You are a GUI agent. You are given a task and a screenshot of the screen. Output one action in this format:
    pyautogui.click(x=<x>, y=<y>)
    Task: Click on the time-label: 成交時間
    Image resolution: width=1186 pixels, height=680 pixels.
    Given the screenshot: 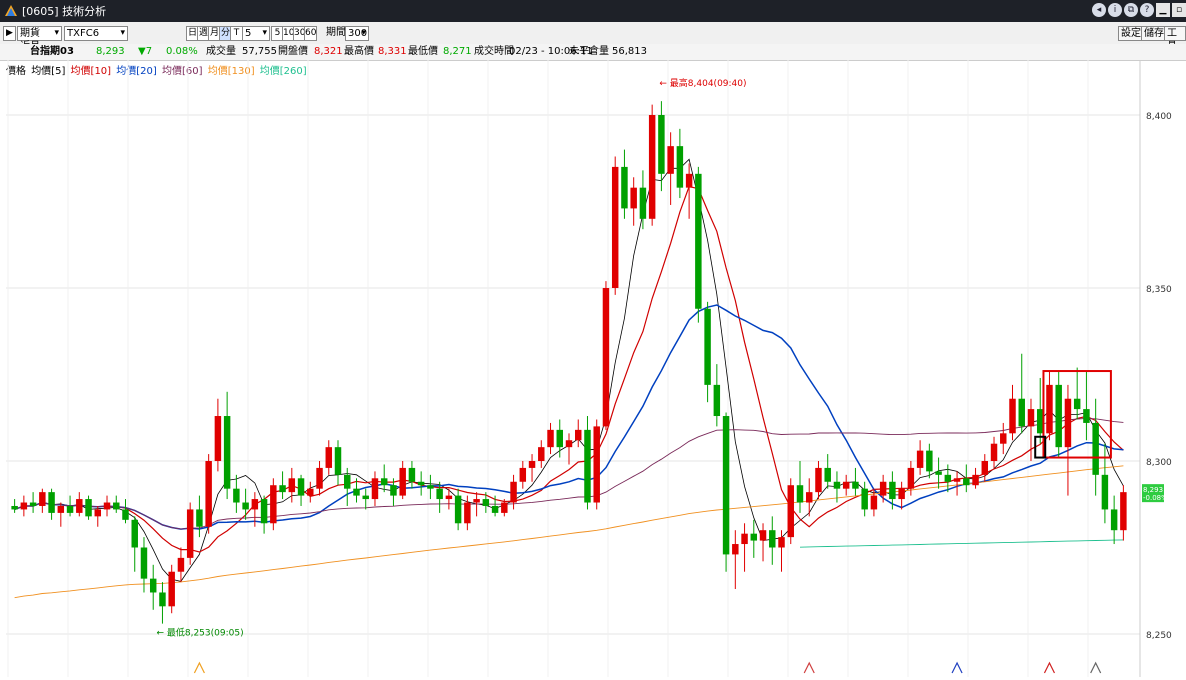 What is the action you would take?
    pyautogui.click(x=494, y=51)
    